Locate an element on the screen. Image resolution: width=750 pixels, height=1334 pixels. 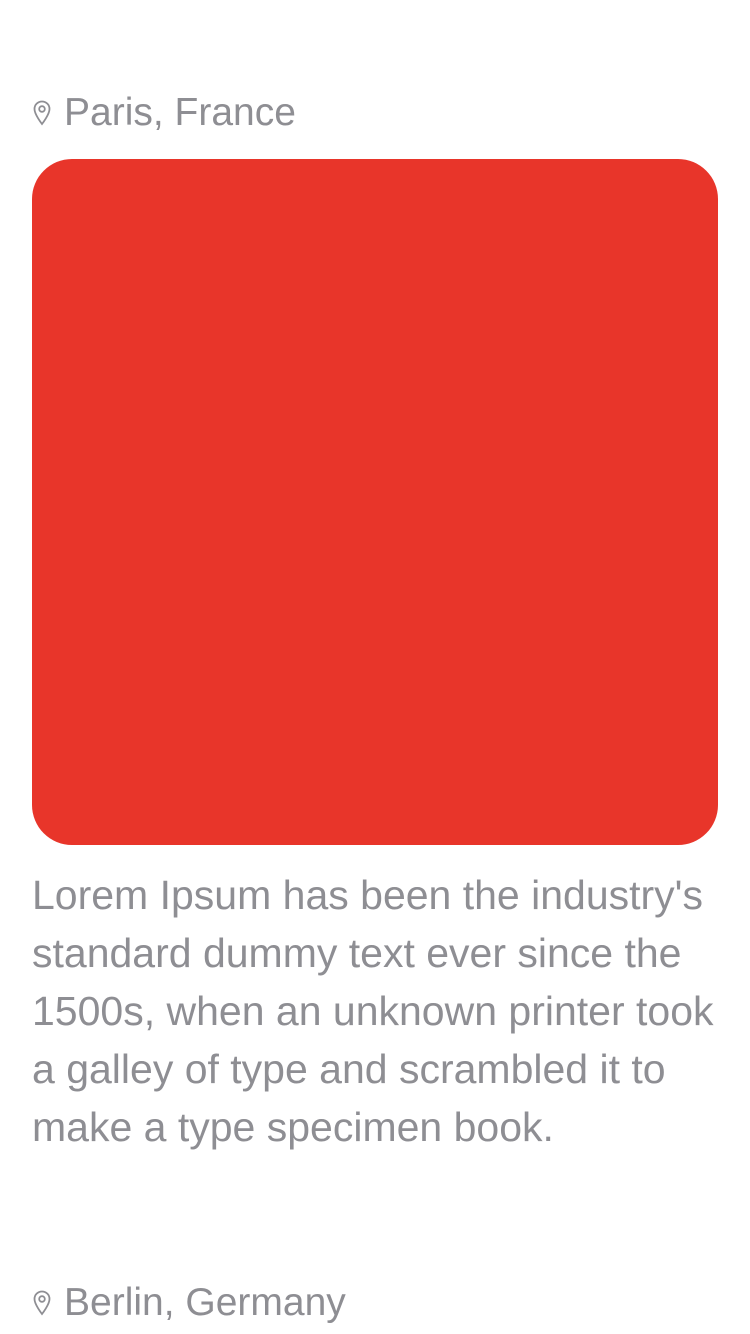
location-label: Paris, France is located at coordinates (180, 112).